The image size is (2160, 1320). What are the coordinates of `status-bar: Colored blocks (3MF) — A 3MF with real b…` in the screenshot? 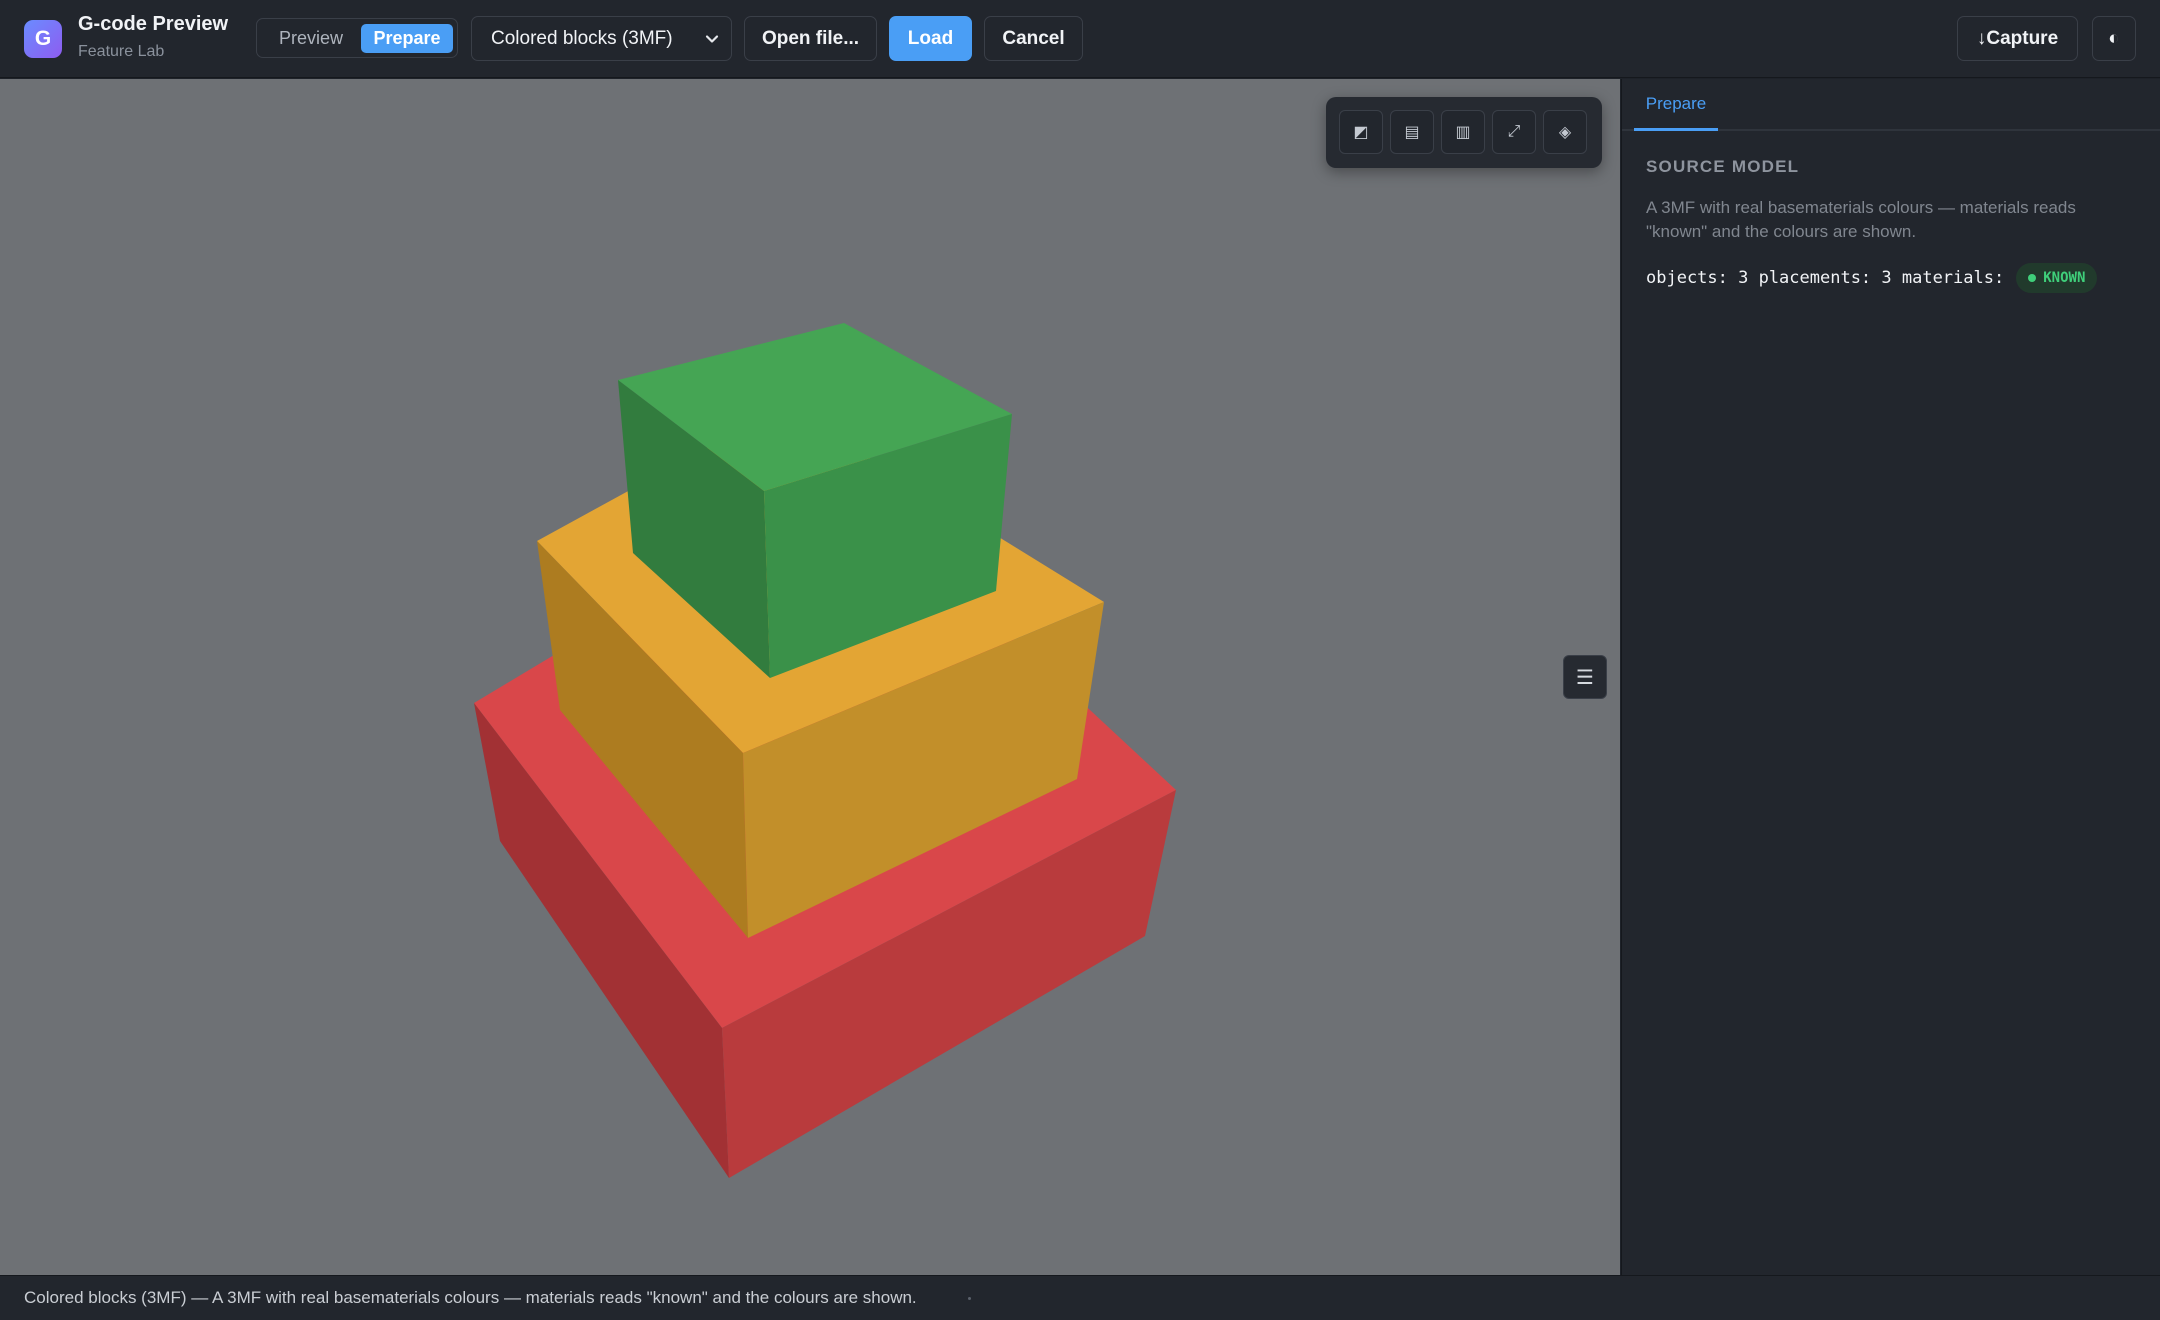 It's located at (1080, 1297).